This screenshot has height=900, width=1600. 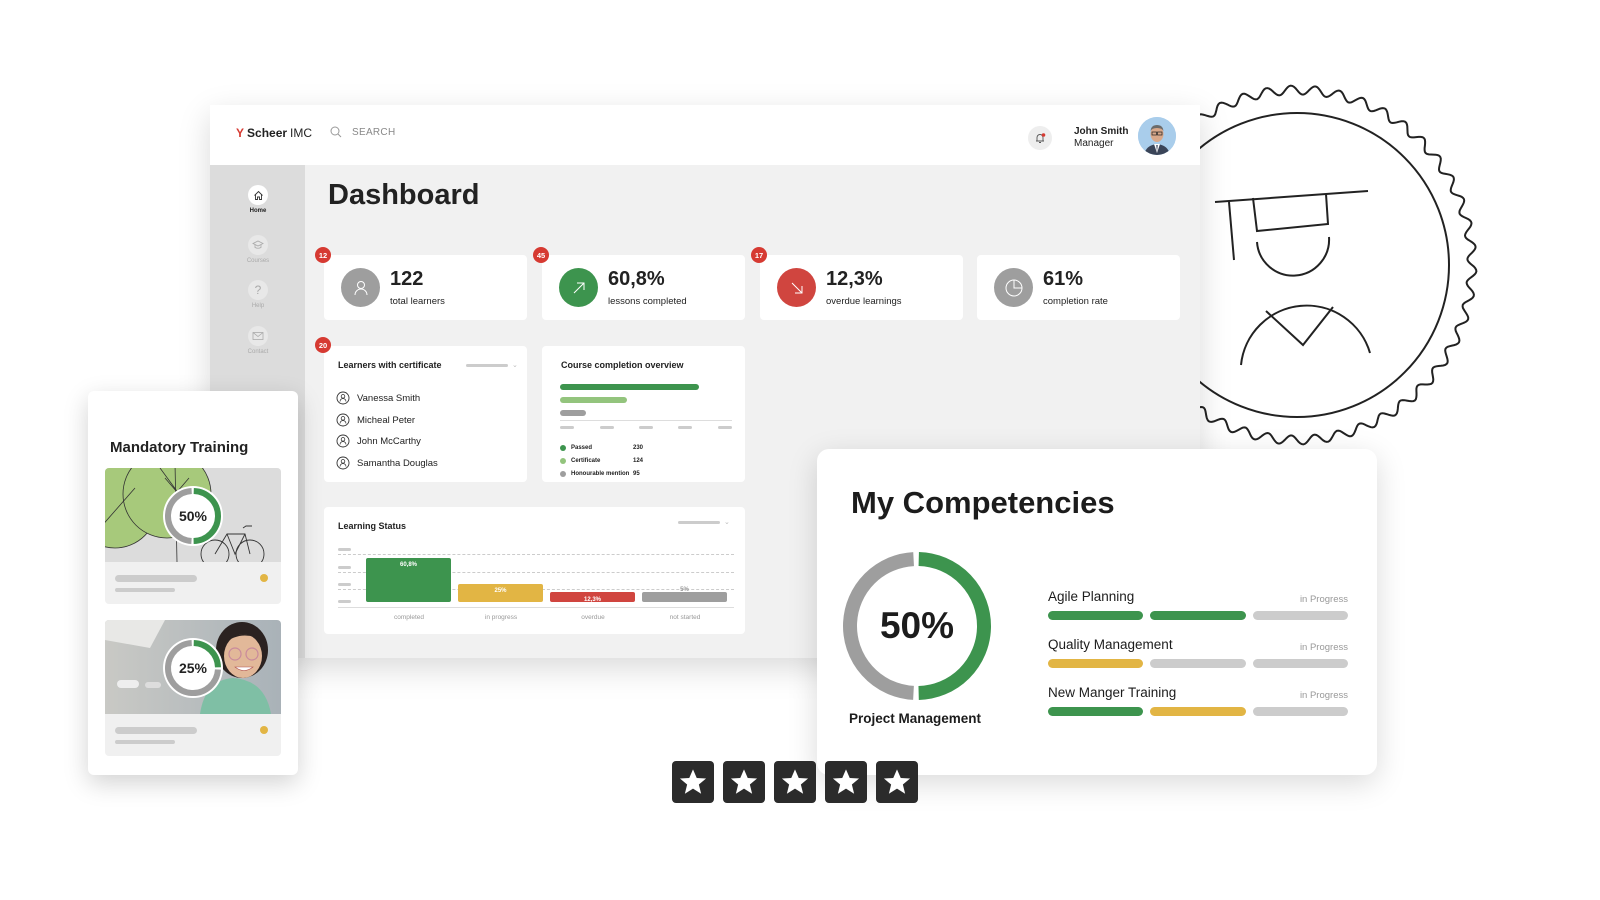 What do you see at coordinates (389, 398) in the screenshot?
I see `learner-name: Vanessa Smith` at bounding box center [389, 398].